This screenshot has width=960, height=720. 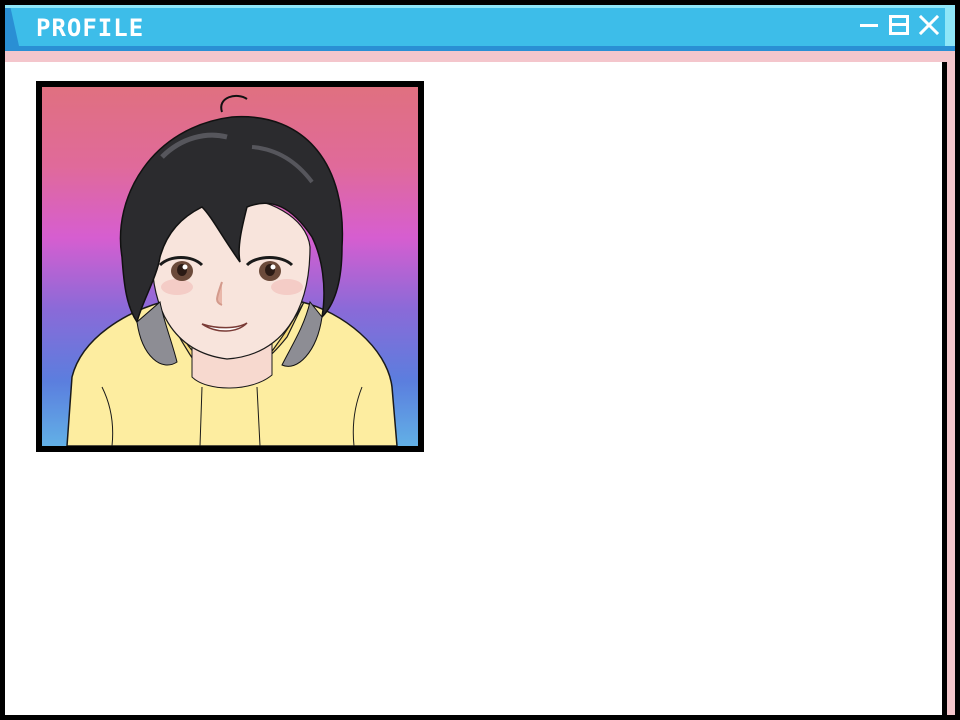 I want to click on title-bar: PROFILE, so click(x=480, y=28).